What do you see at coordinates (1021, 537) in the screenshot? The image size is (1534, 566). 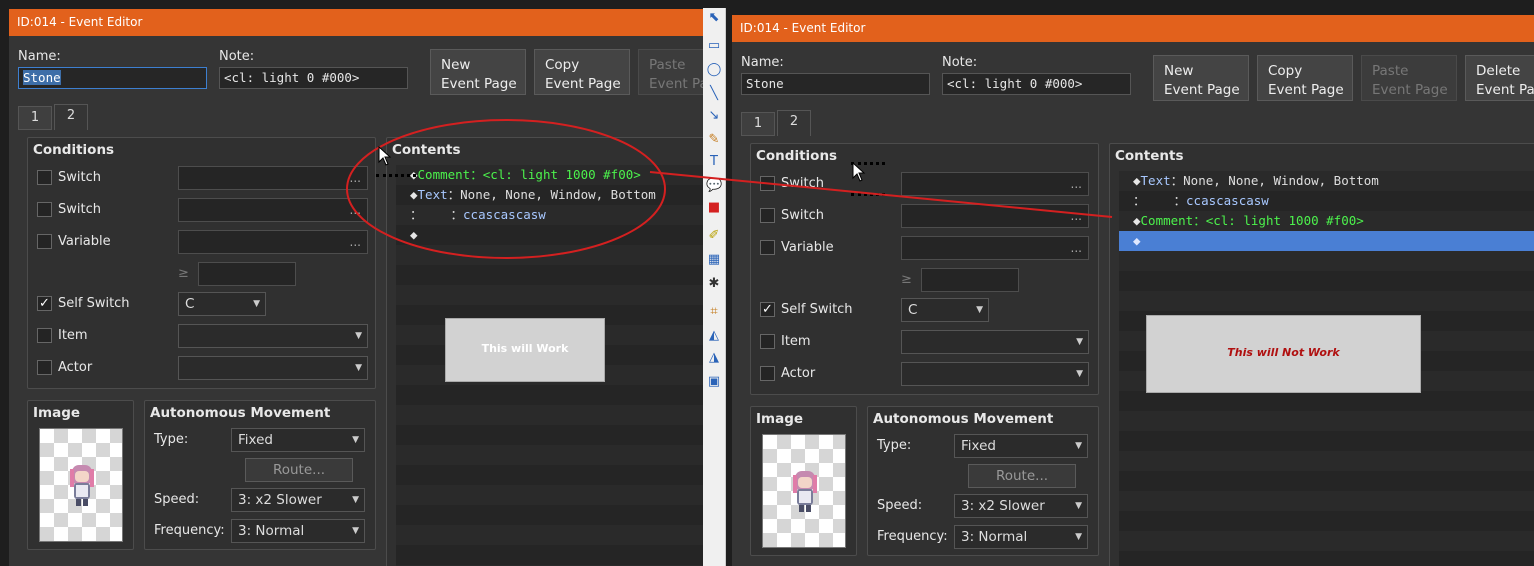 I see `right-frequency-dropdown: 3: Normal ▼` at bounding box center [1021, 537].